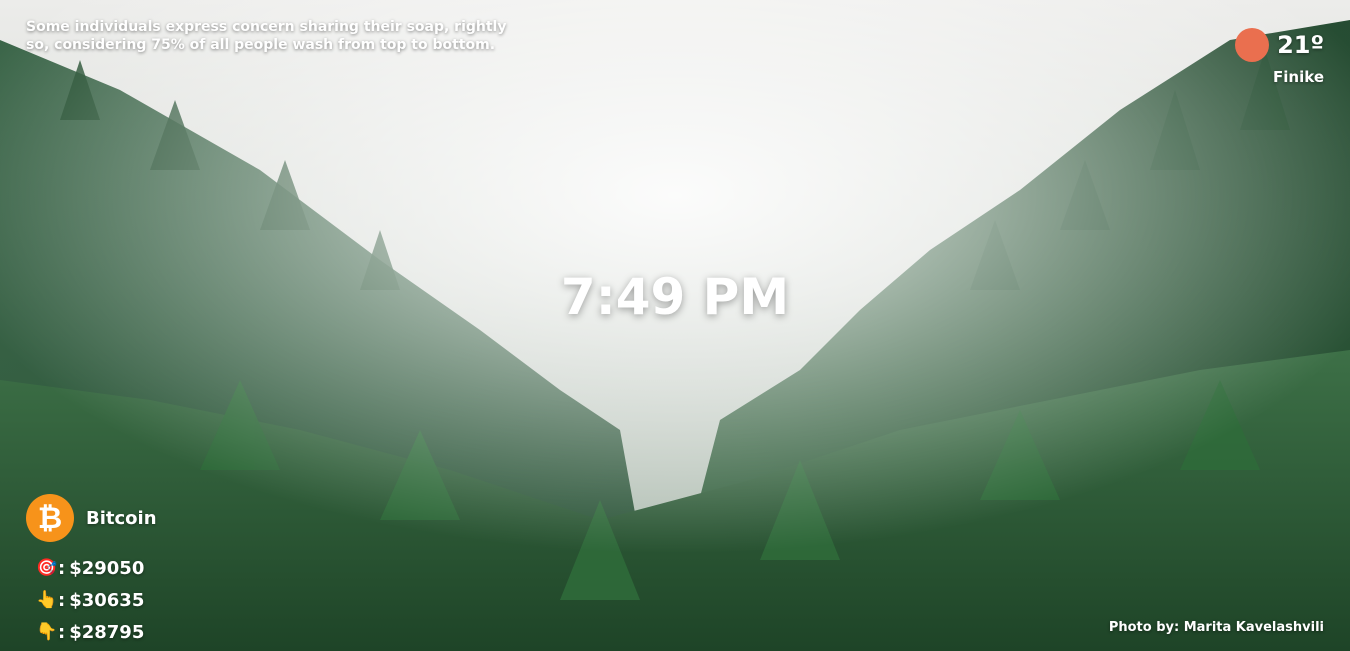 This screenshot has width=1350, height=651. I want to click on bitcoin-icon: ₿, so click(50, 518).